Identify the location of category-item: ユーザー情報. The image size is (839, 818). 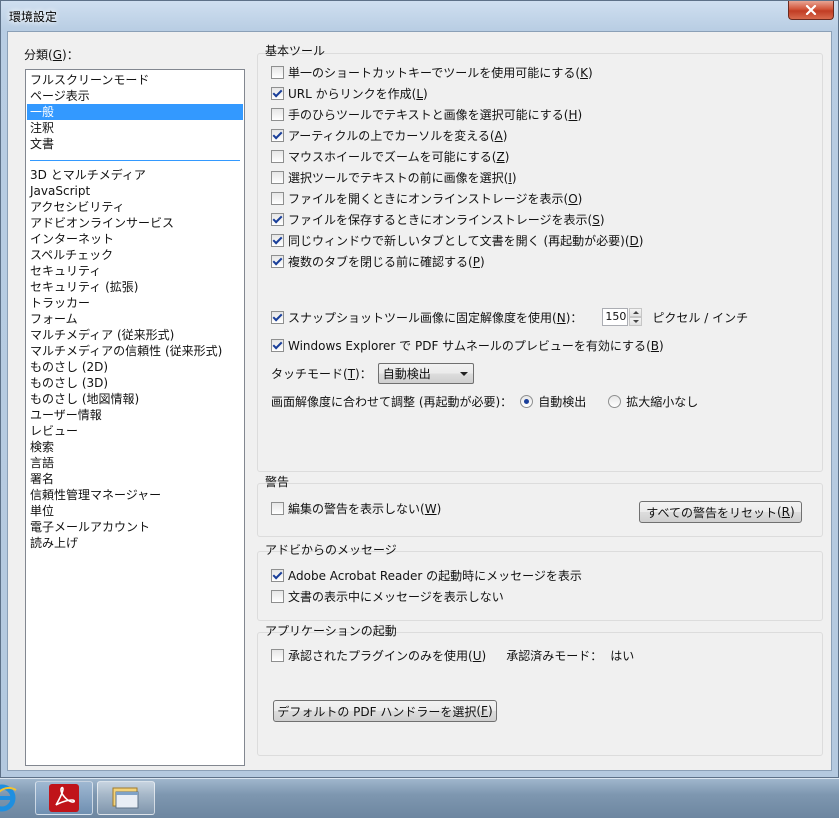
(135, 415).